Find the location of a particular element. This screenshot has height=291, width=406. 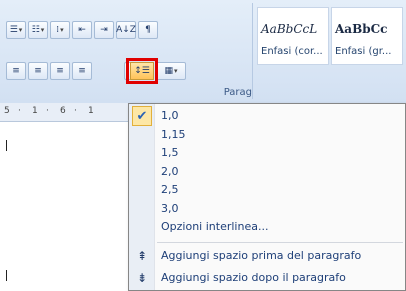

ruler: 5 · 1 · 6 · 1 is located at coordinates (72, 112).